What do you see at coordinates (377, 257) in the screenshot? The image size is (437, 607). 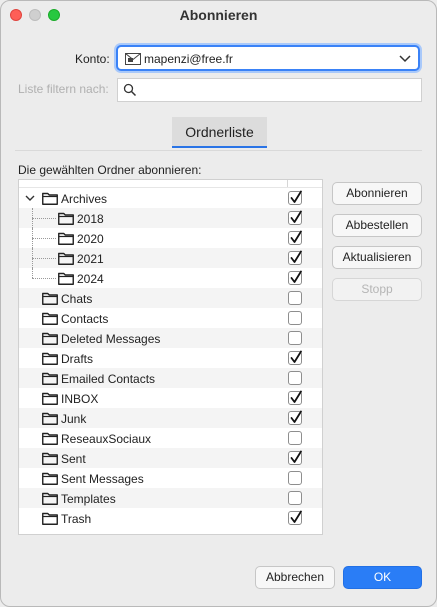 I see `refresh-button: Aktualisieren` at bounding box center [377, 257].